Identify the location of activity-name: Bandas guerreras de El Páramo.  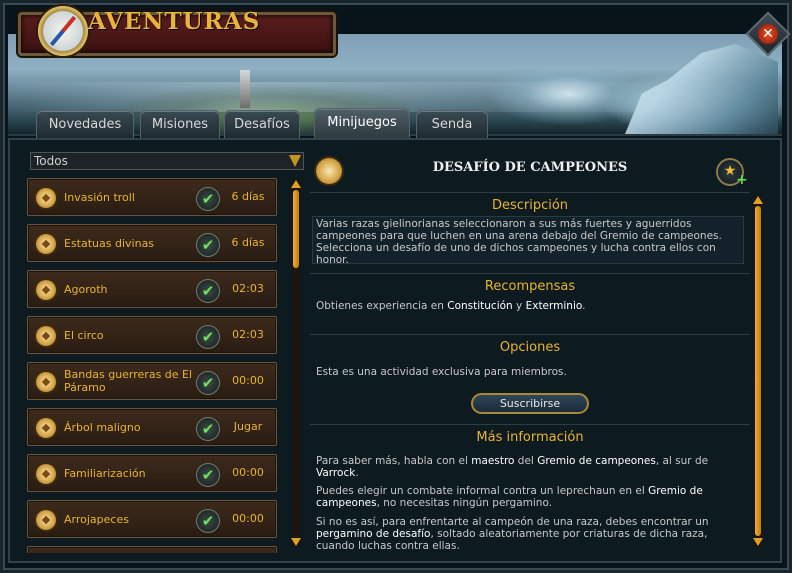
(128, 381).